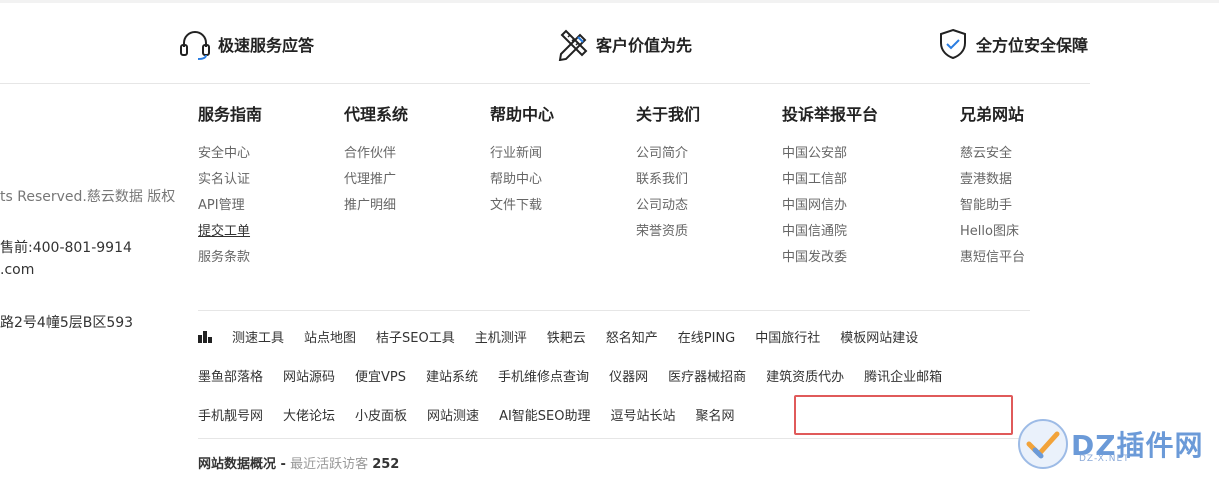 This screenshot has width=1219, height=483. What do you see at coordinates (381, 414) in the screenshot?
I see `friend-link: 小皮面板` at bounding box center [381, 414].